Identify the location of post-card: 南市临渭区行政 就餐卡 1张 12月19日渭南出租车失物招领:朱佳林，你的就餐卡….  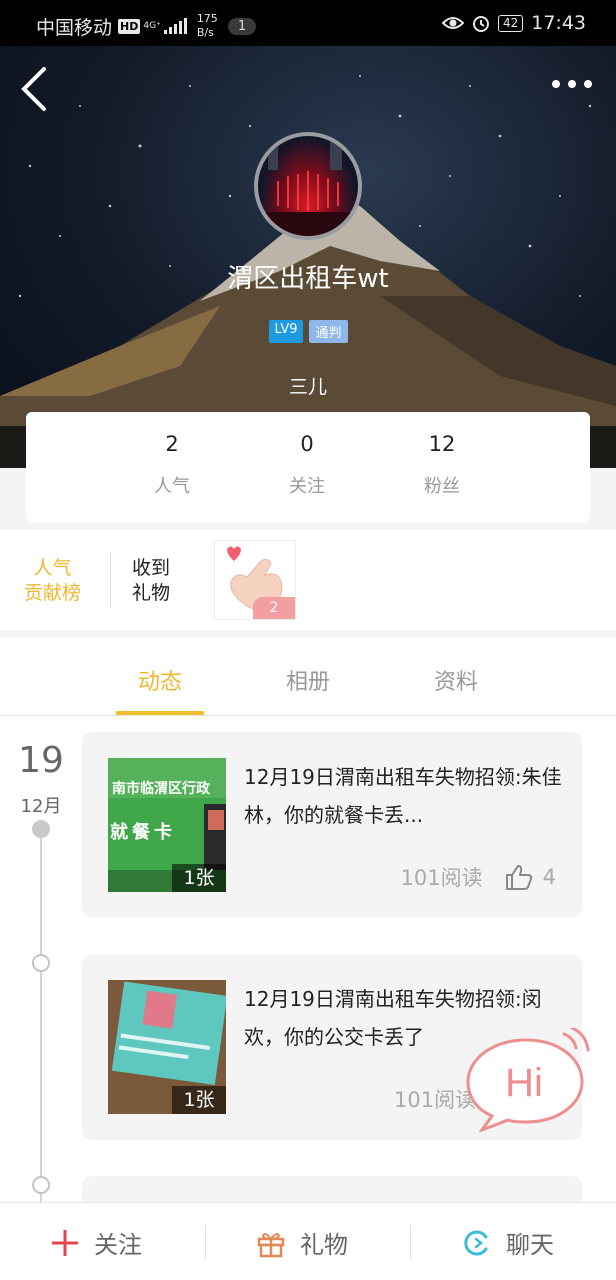
(332, 825).